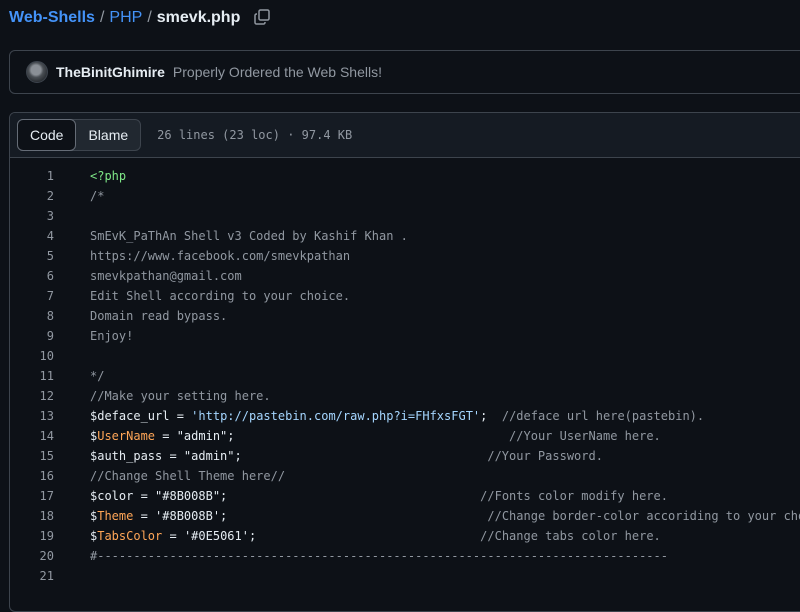 This screenshot has height=612, width=800. I want to click on code-token: //Make your setting here., so click(180, 396).